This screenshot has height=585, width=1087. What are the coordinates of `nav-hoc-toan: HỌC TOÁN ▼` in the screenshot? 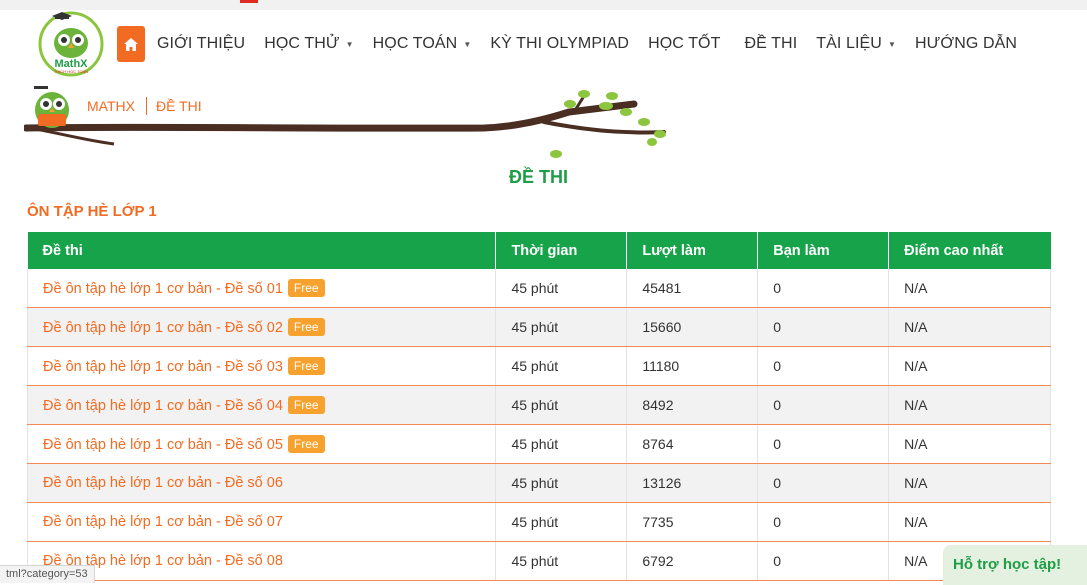 It's located at (422, 44).